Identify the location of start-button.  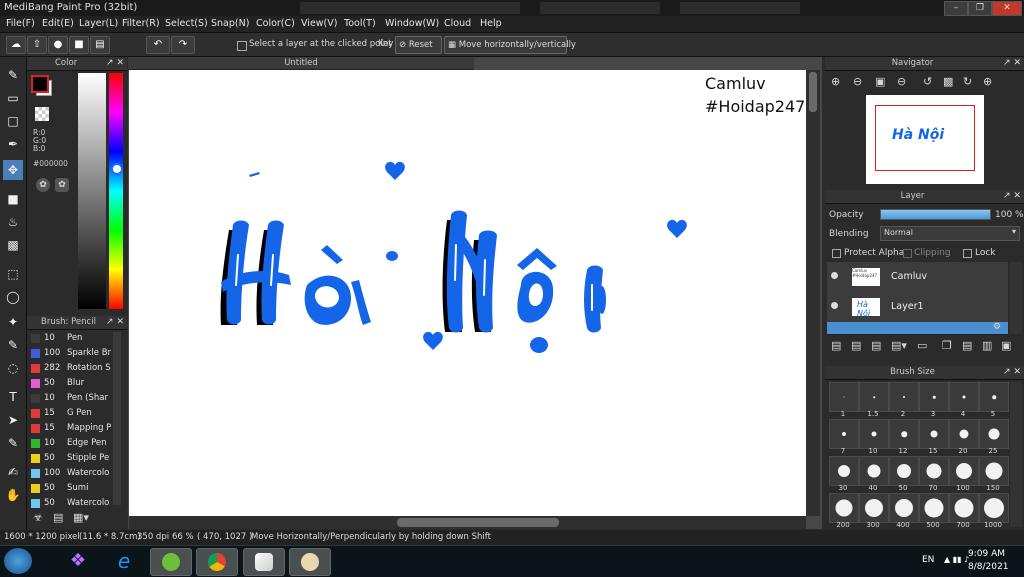
(18, 561).